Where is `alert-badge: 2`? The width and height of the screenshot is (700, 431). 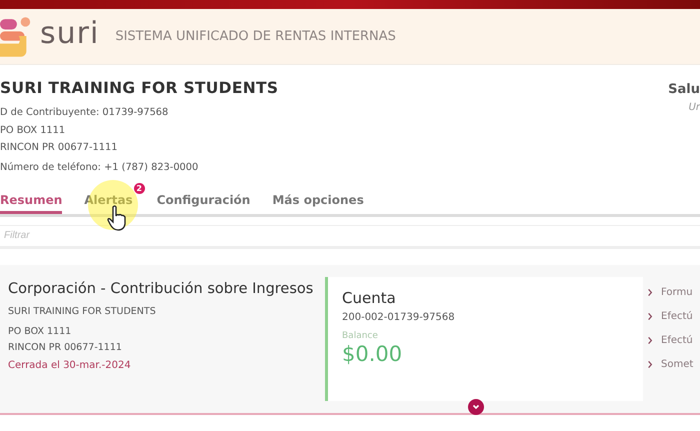 alert-badge: 2 is located at coordinates (139, 188).